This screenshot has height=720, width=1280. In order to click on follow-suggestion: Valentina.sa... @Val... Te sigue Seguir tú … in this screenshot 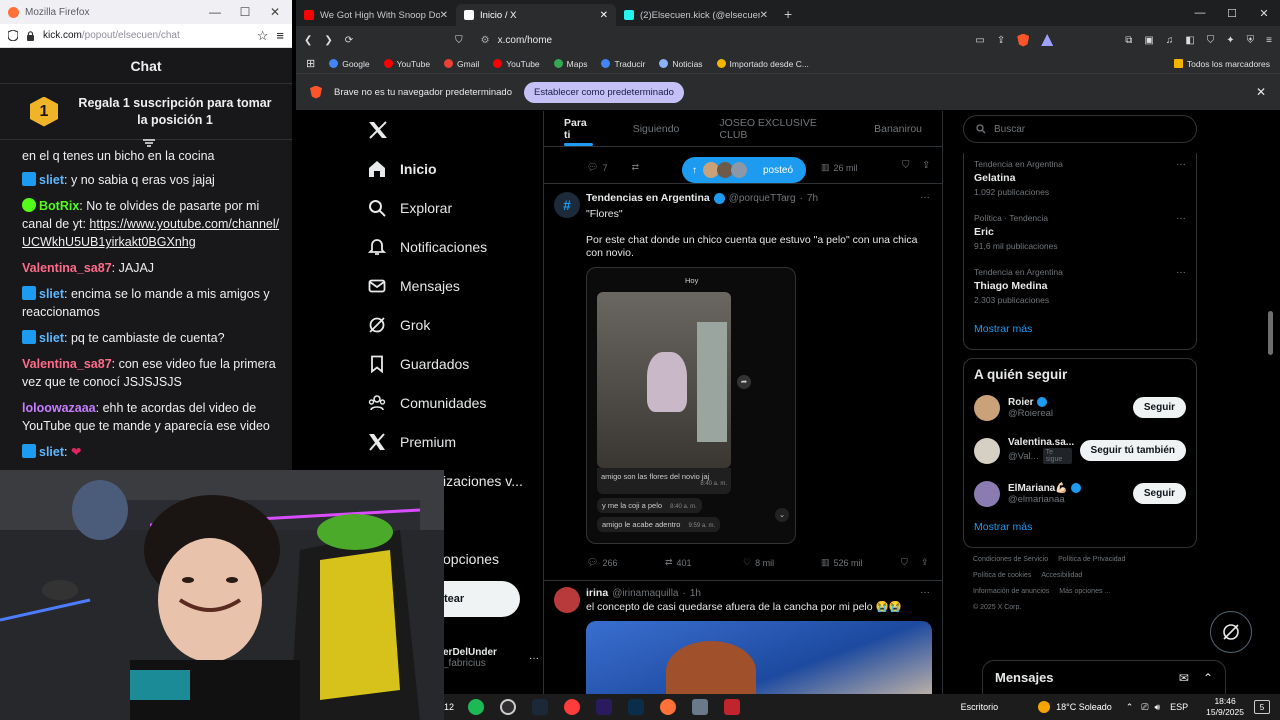, I will do `click(1080, 450)`.